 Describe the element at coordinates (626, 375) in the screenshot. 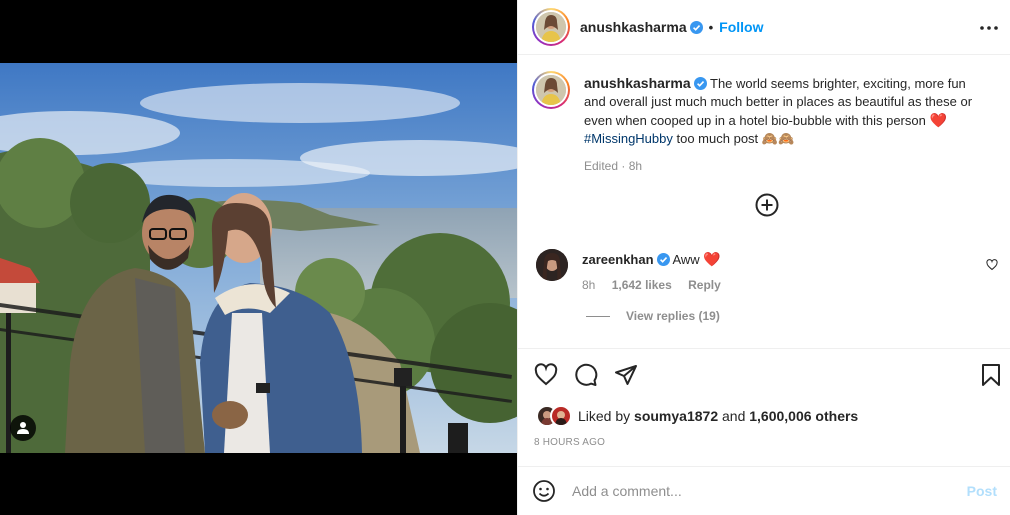

I see `paper-plane-icon` at that location.